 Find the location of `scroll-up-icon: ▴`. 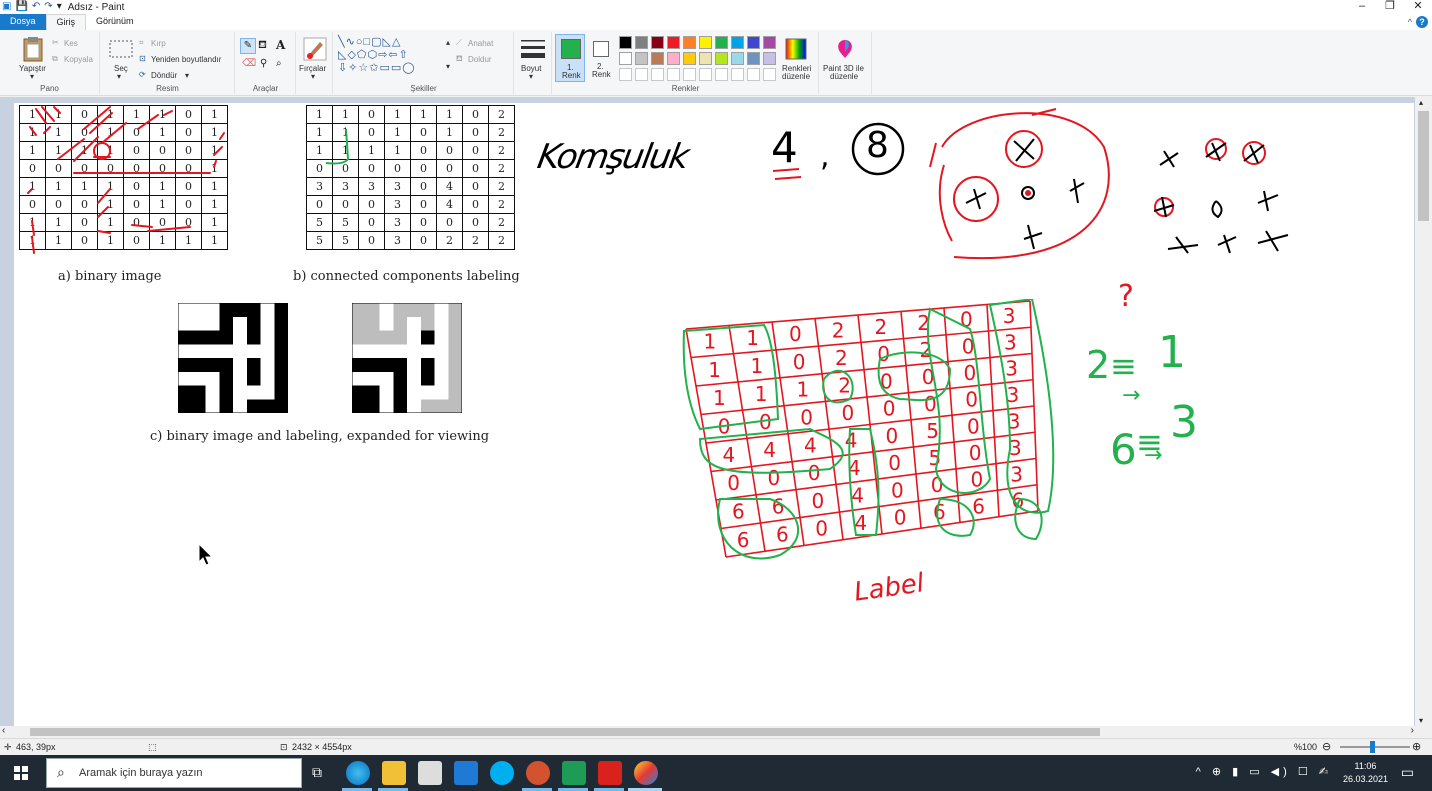

scroll-up-icon: ▴ is located at coordinates (1421, 102).